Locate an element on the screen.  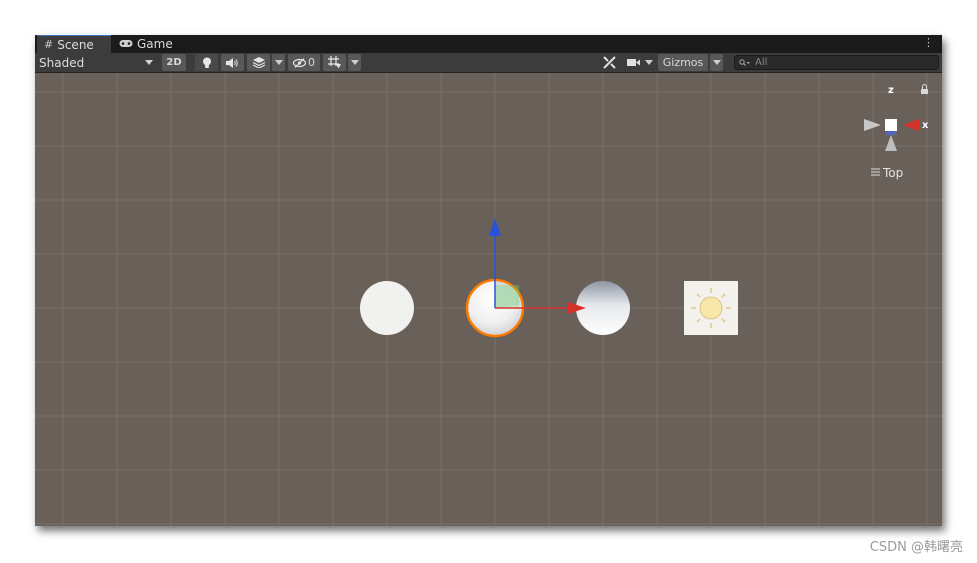
gizmo-center-cube is located at coordinates (891, 125).